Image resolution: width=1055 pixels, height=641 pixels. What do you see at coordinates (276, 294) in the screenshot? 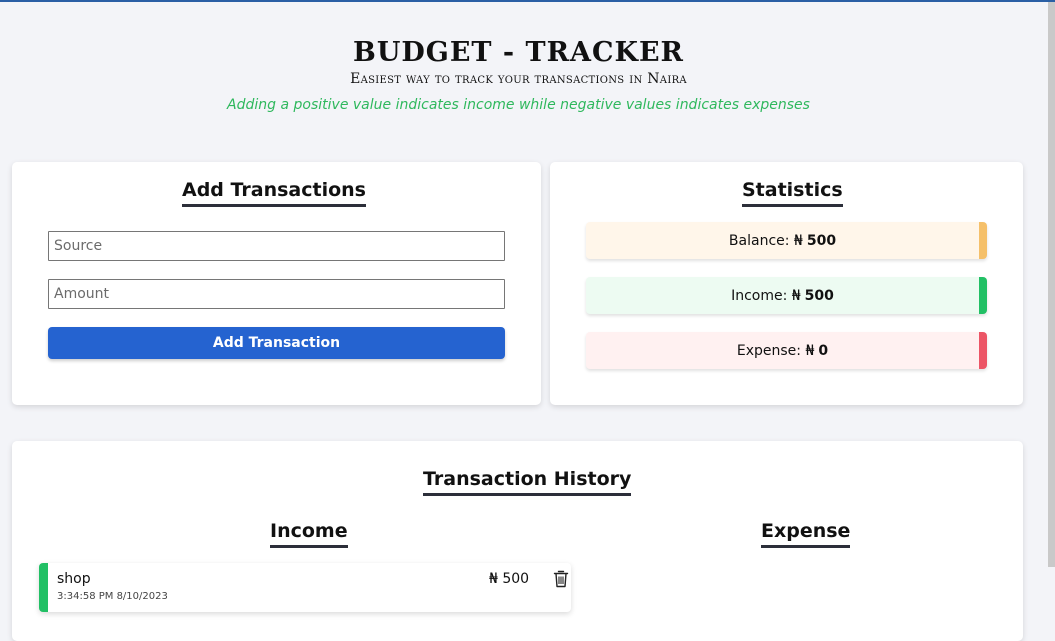
I see `amount-input` at bounding box center [276, 294].